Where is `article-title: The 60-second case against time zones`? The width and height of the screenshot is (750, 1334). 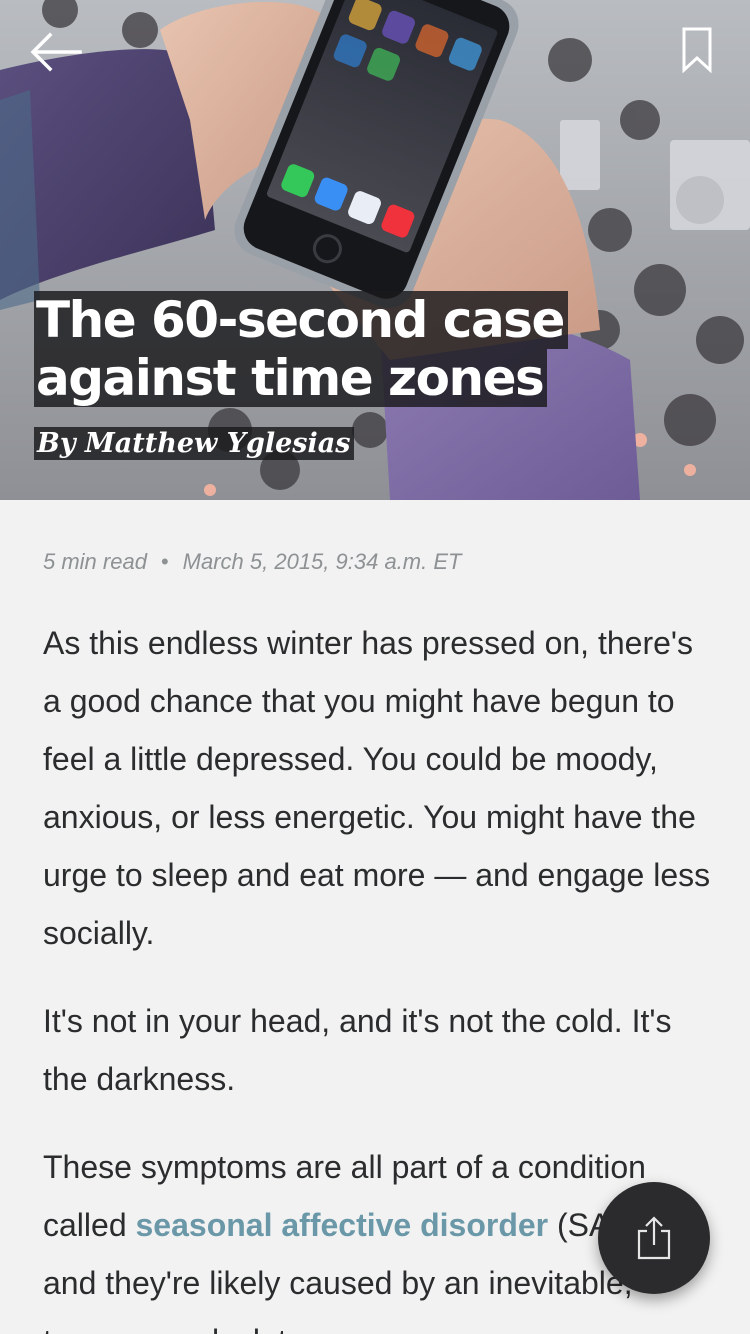 article-title: The 60-second case against time zones is located at coordinates (344, 349).